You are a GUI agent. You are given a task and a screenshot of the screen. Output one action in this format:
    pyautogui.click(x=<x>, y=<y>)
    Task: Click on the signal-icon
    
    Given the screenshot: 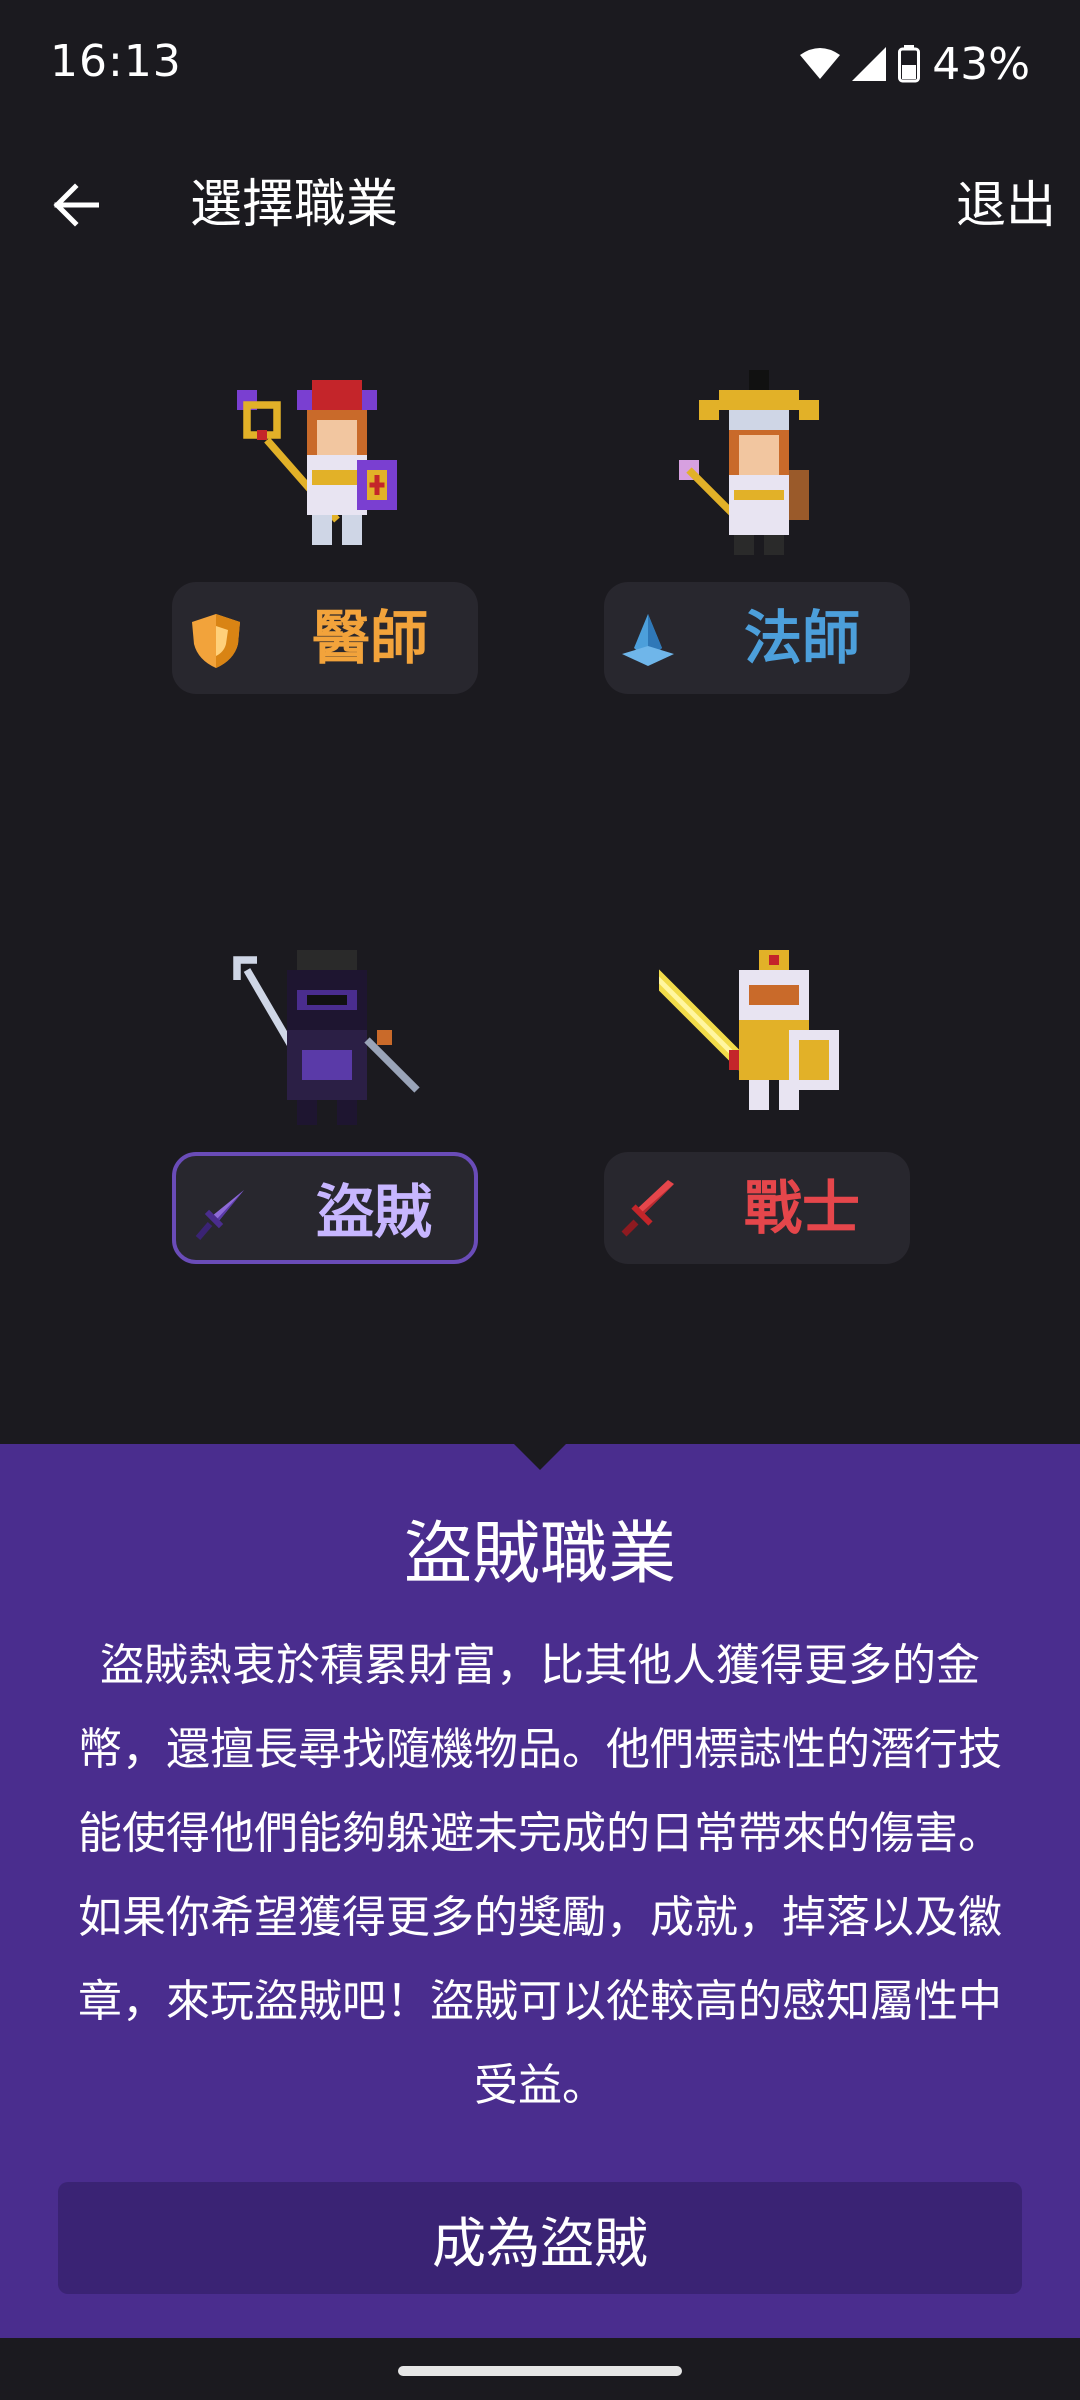 What is the action you would take?
    pyautogui.click(x=869, y=64)
    